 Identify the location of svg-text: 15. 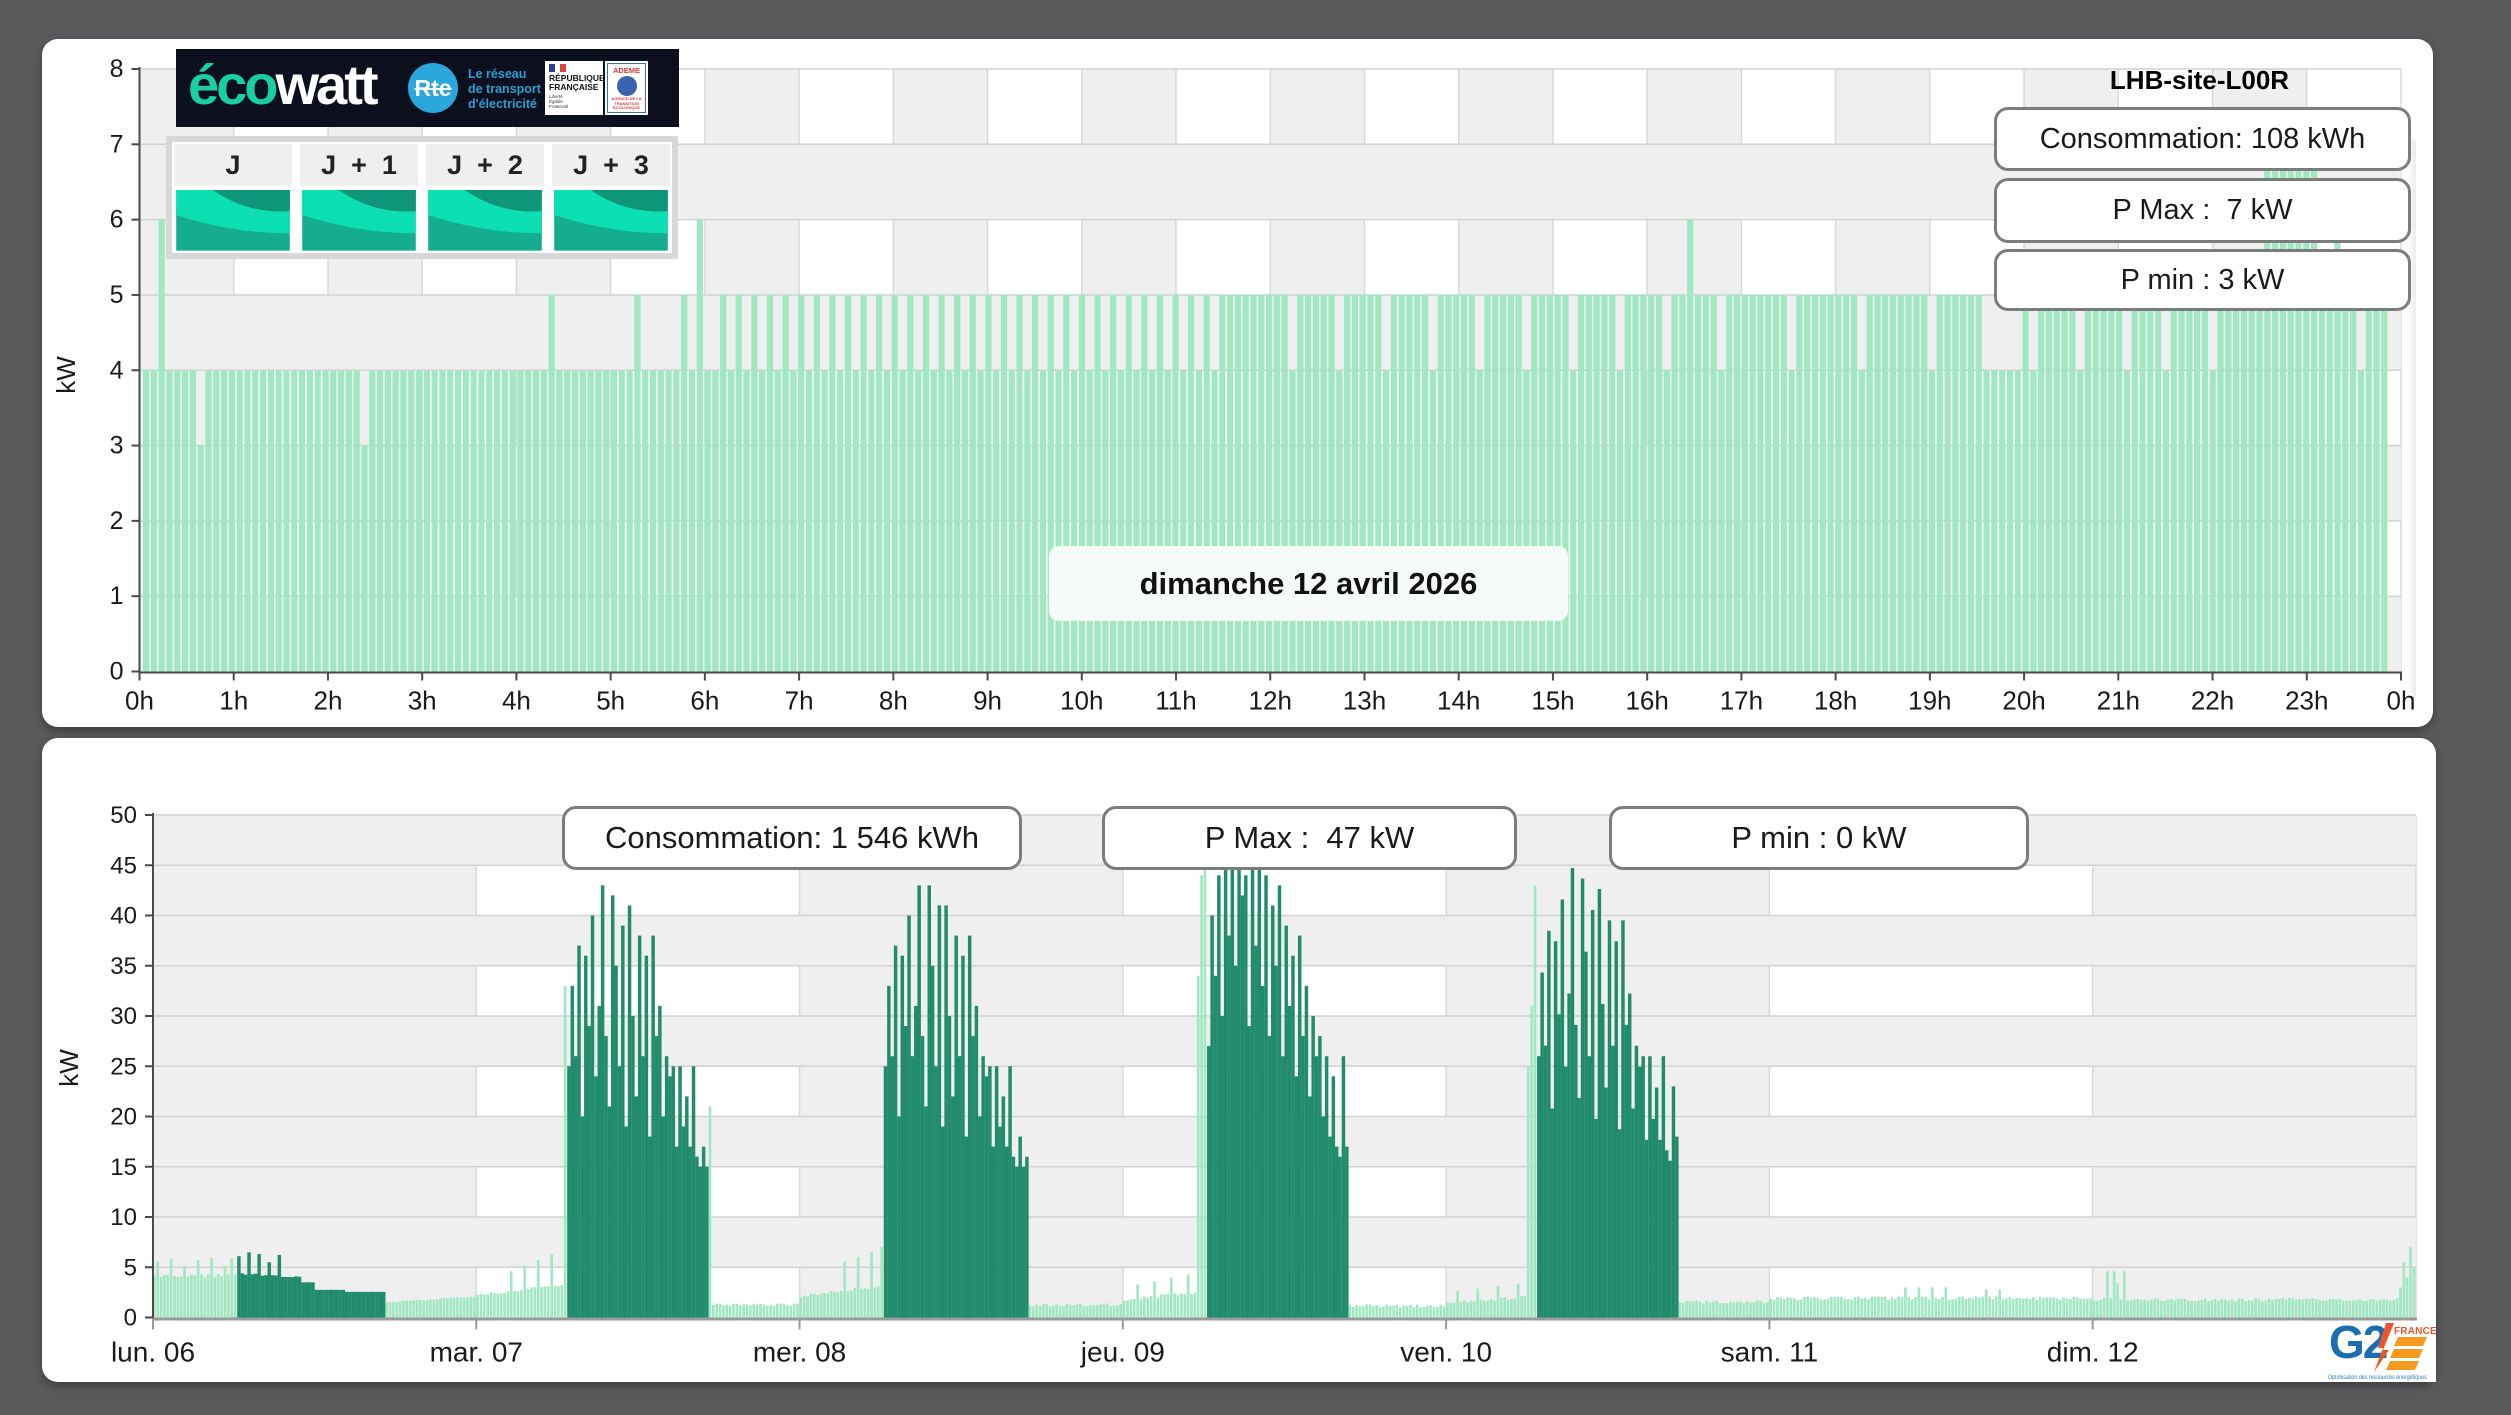
(123, 1167).